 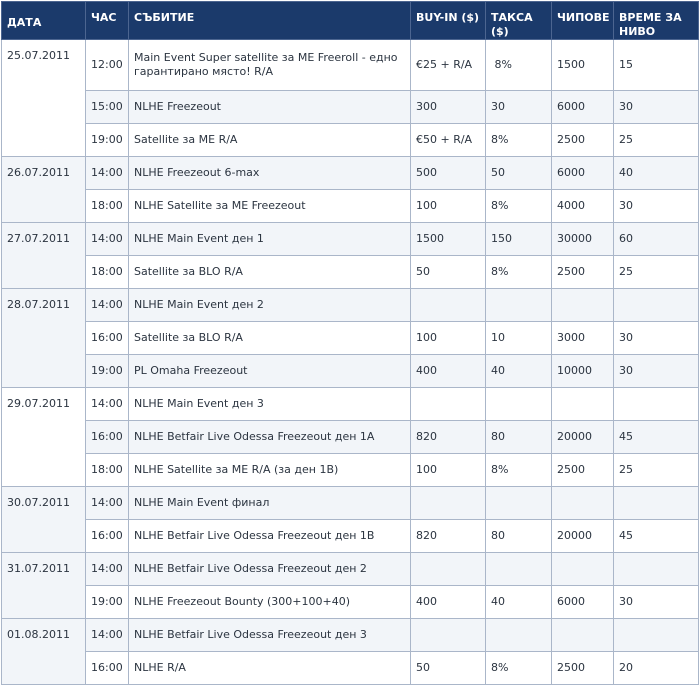 What do you see at coordinates (518, 239) in the screenshot?
I see `cell-fee: 150` at bounding box center [518, 239].